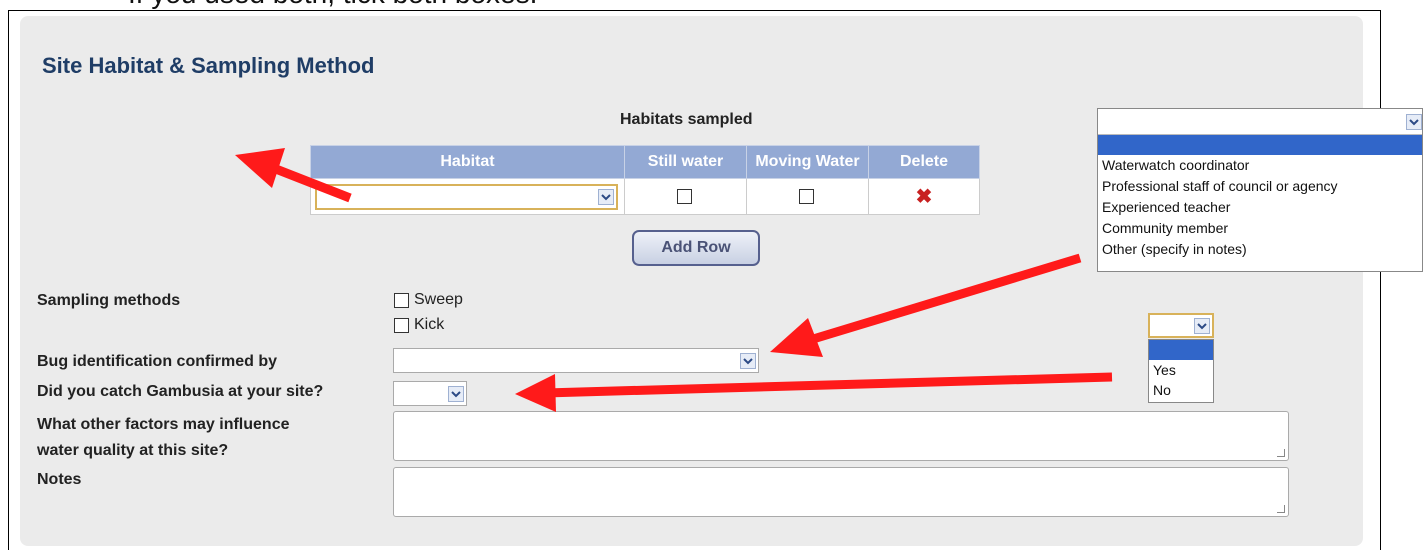  I want to click on arrow-to-gambusia, so click(828, 385).